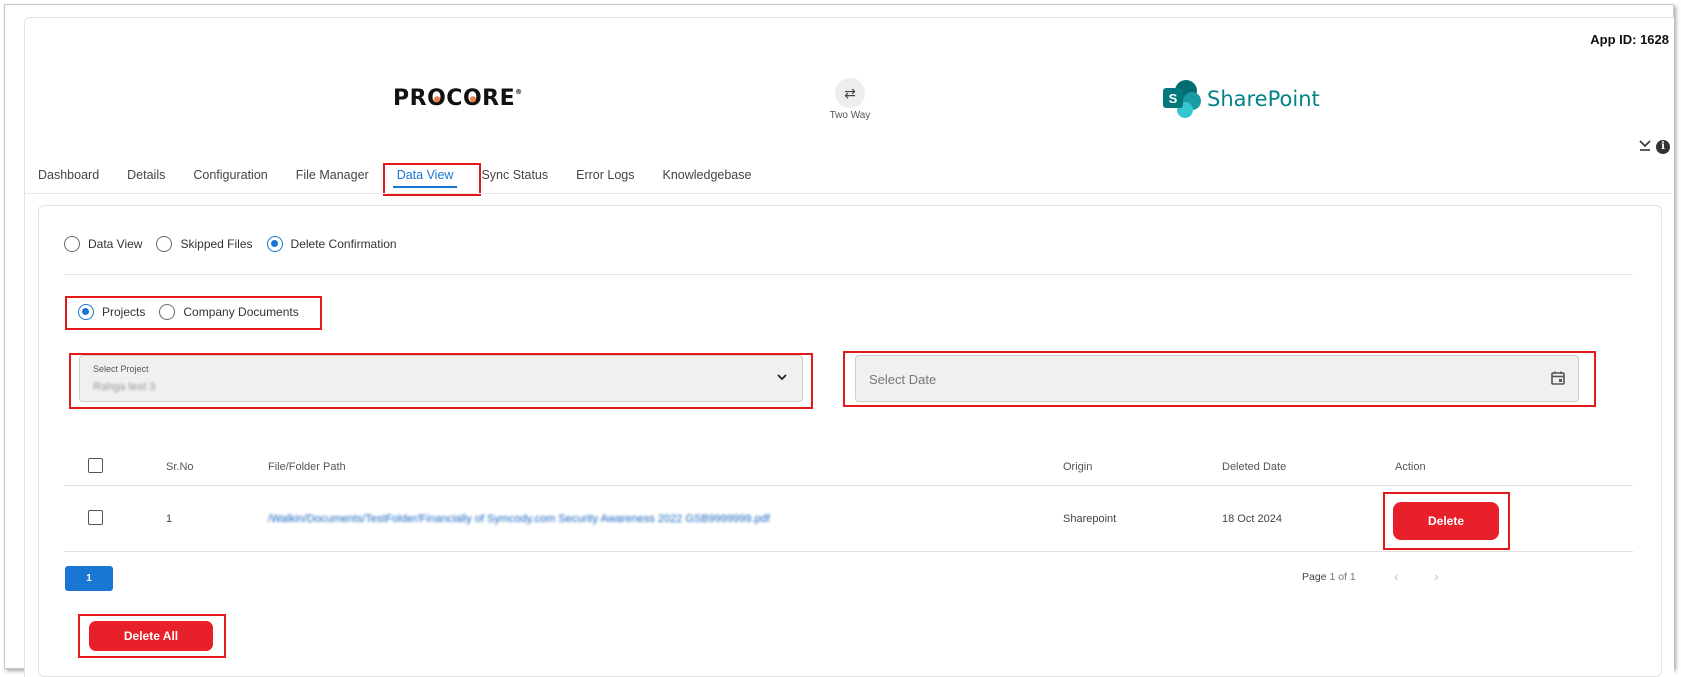 The height and width of the screenshot is (677, 1681). I want to click on project-select-value: Rahga test 3, so click(124, 387).